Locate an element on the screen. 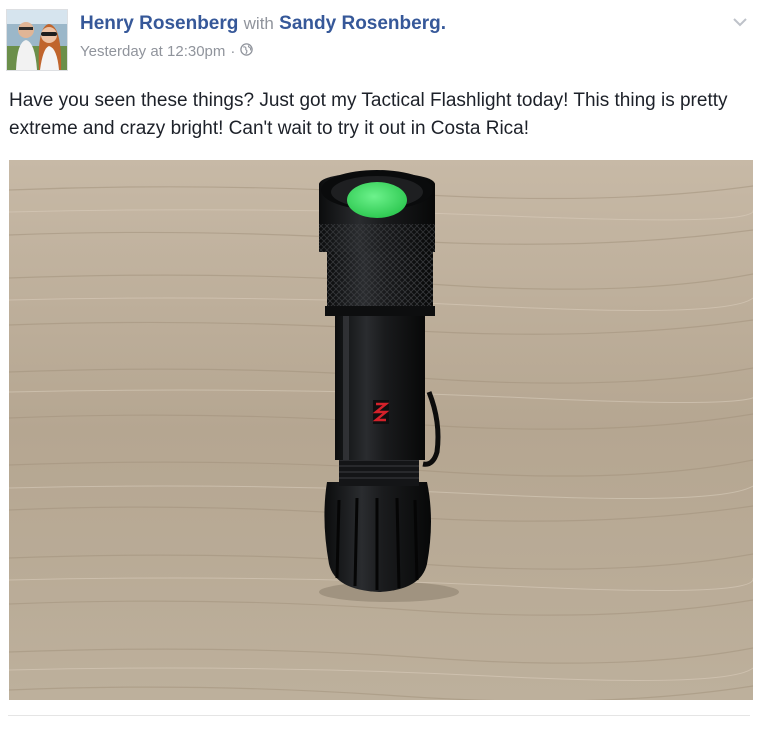  avatar is located at coordinates (37, 40).